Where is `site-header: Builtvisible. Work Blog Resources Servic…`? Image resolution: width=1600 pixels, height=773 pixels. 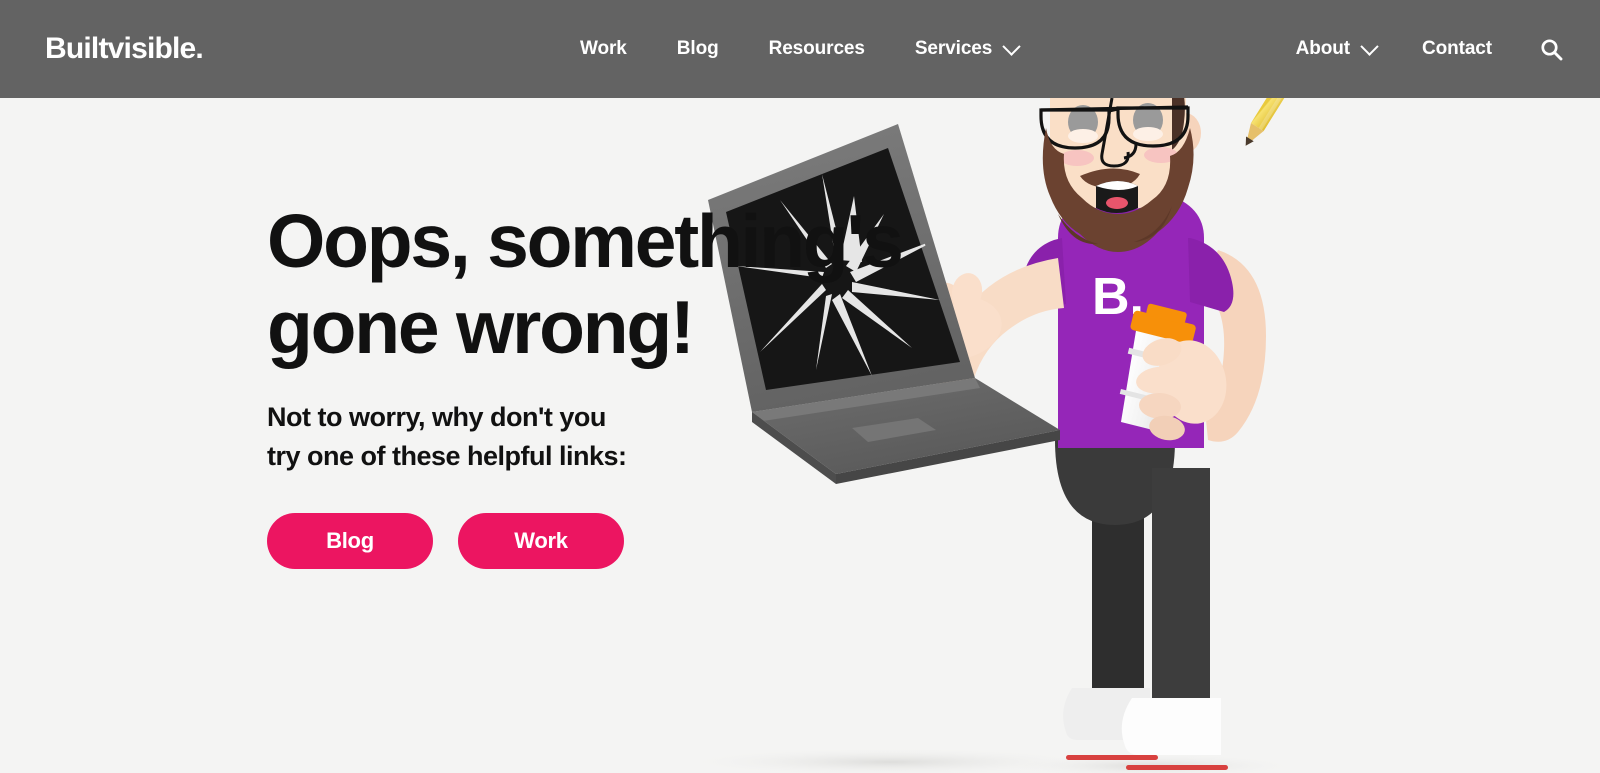
site-header: Builtvisible. Work Blog Resources Servic… is located at coordinates (800, 49).